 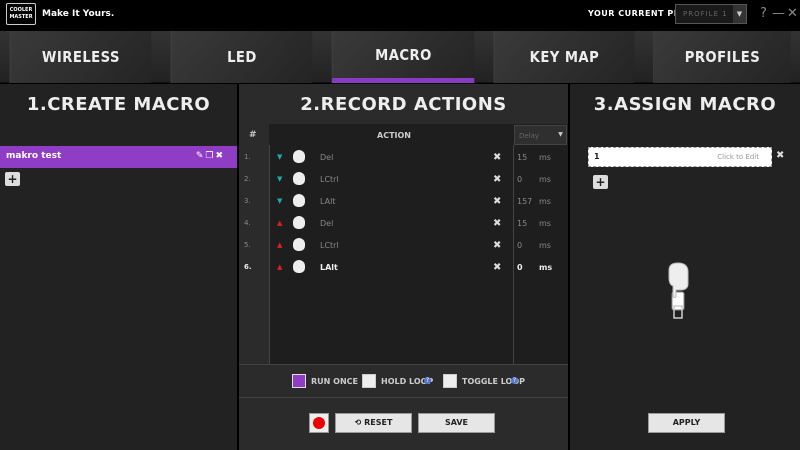 What do you see at coordinates (201, 156) in the screenshot?
I see `edit-icon: ✎` at bounding box center [201, 156].